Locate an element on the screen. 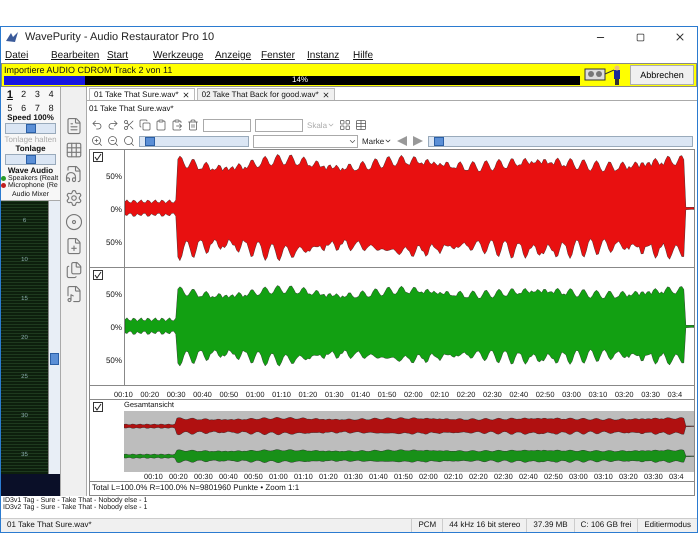 Image resolution: width=700 pixels, height=560 pixels. audio-file-icon is located at coordinates (73, 174).